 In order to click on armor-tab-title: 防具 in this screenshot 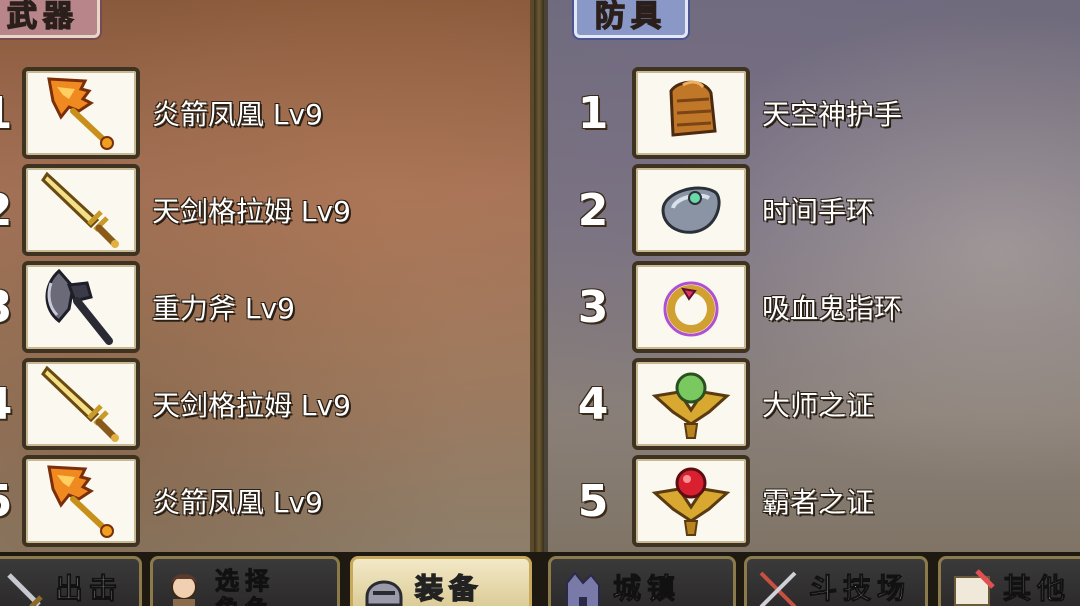, I will do `click(631, 19)`.